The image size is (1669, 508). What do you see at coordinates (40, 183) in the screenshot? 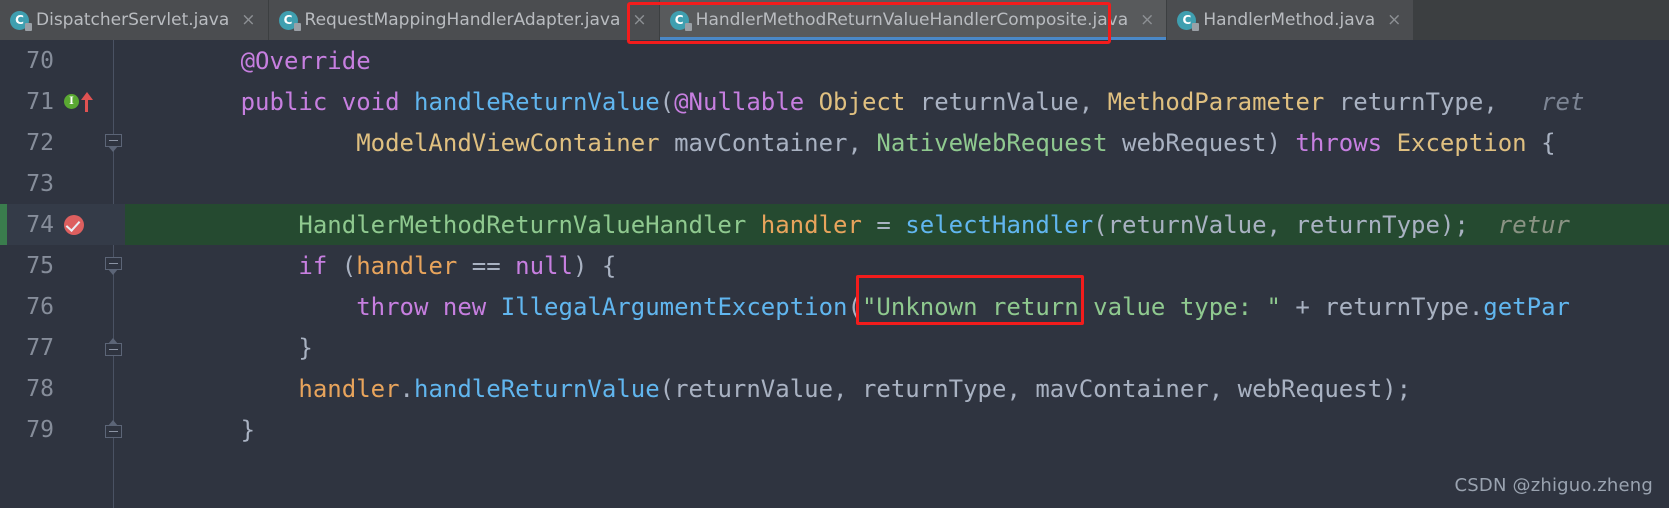
I see `line-number: 73` at bounding box center [40, 183].